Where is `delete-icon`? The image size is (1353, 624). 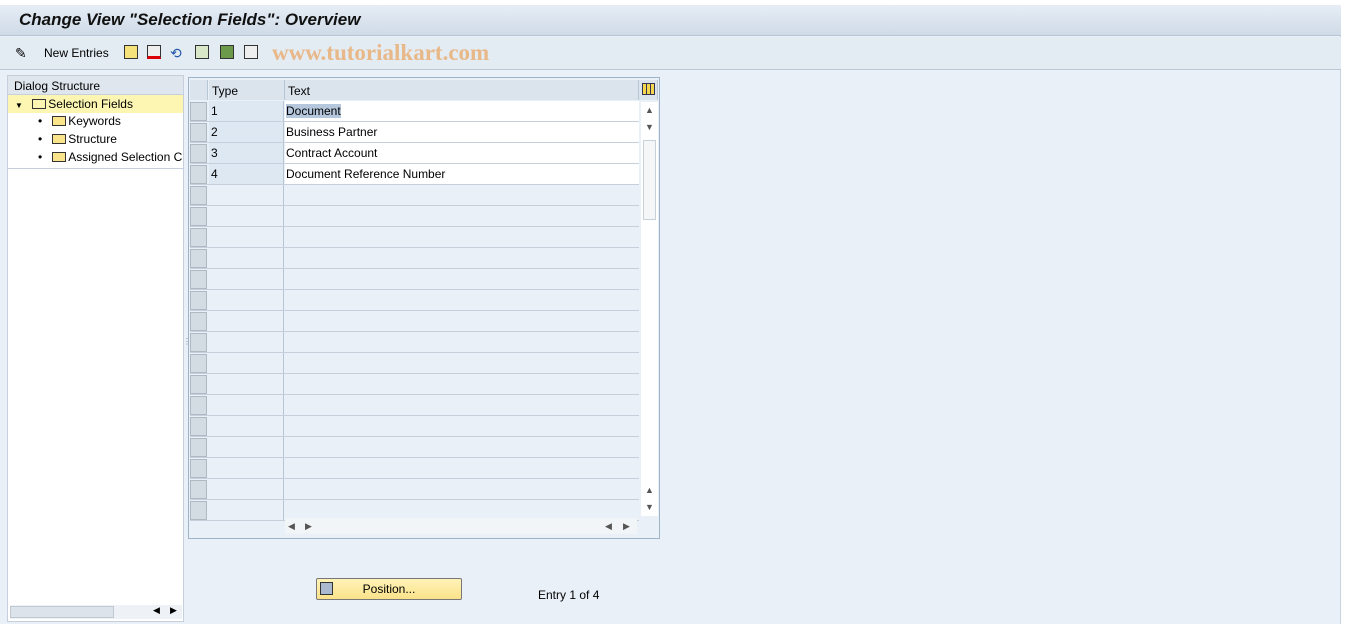
delete-icon is located at coordinates (154, 52).